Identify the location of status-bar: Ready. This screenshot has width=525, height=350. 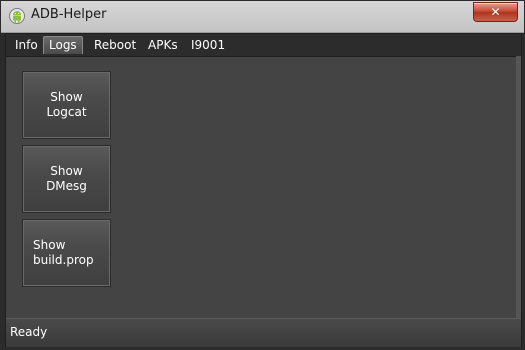
(263, 332).